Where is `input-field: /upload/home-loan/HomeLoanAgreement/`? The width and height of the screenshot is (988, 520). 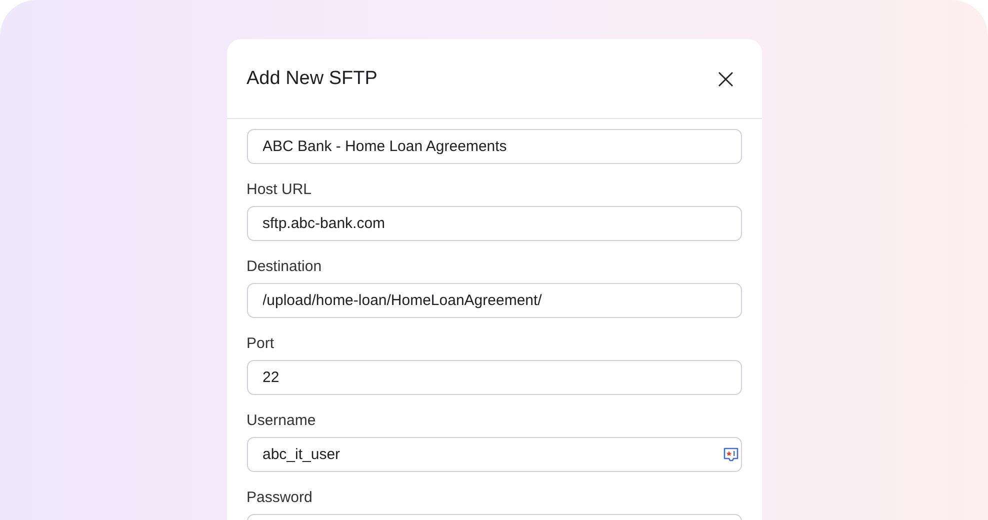
input-field: /upload/home-loan/HomeLoanAgreement/ is located at coordinates (494, 300).